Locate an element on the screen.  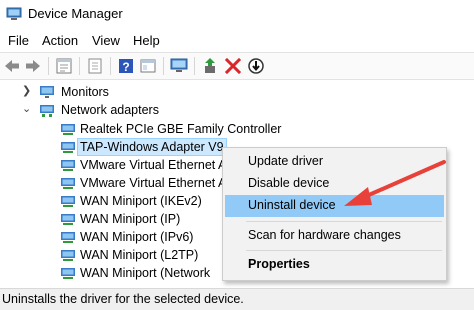
forward-icon is located at coordinates (33, 66).